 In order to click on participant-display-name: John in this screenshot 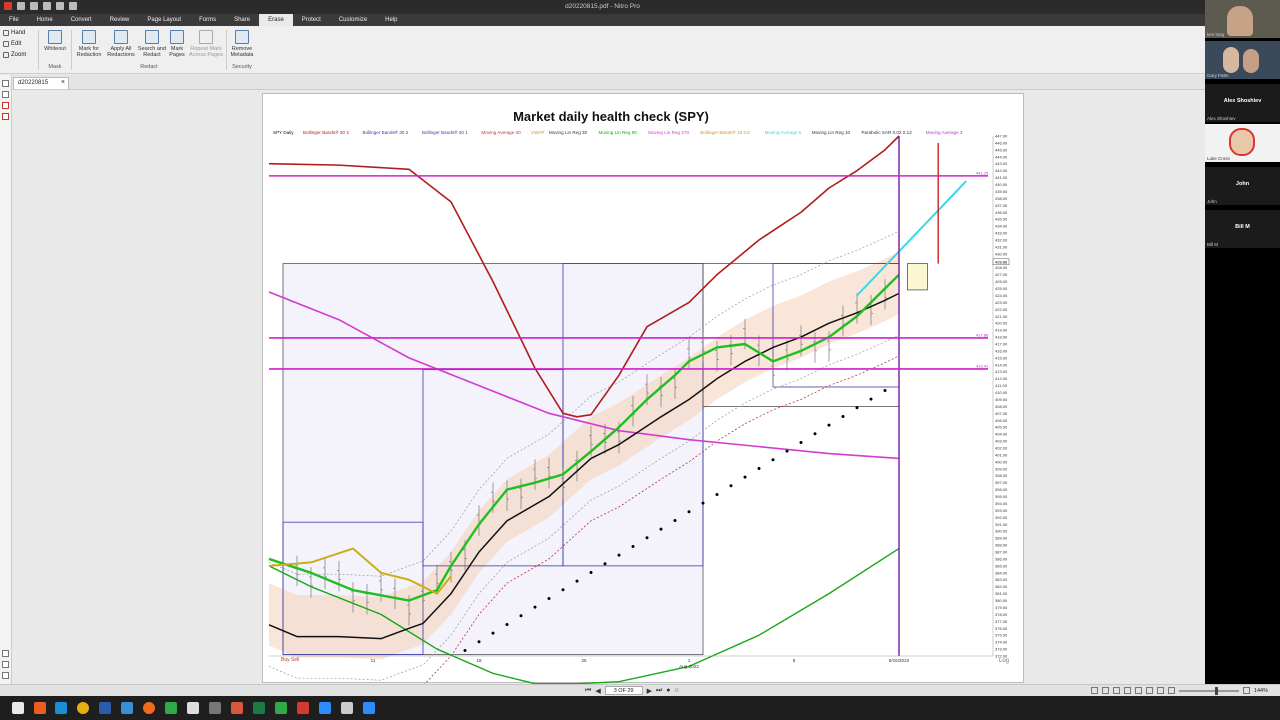, I will do `click(1242, 184)`.